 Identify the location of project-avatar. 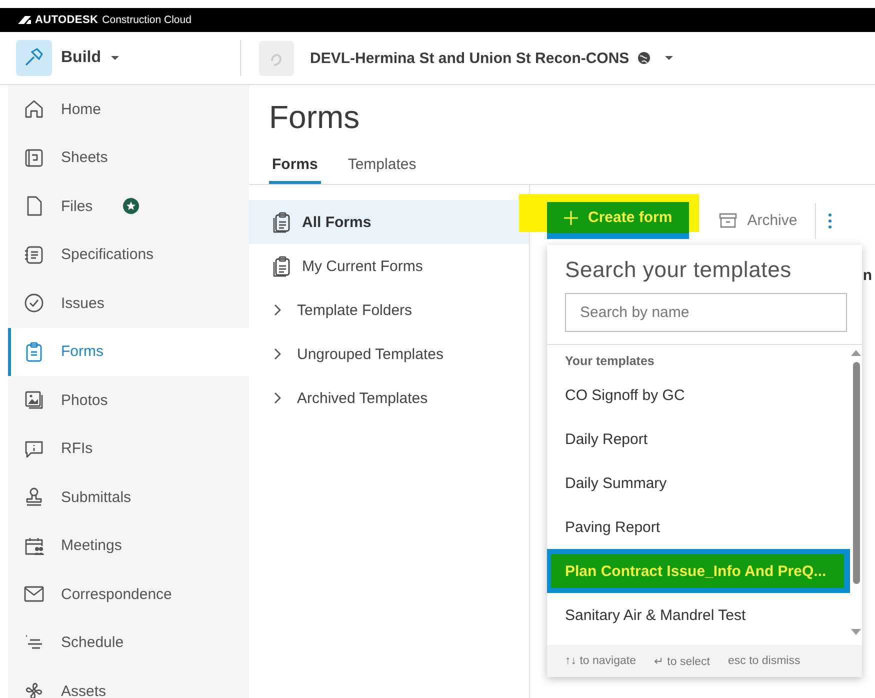
(276, 58).